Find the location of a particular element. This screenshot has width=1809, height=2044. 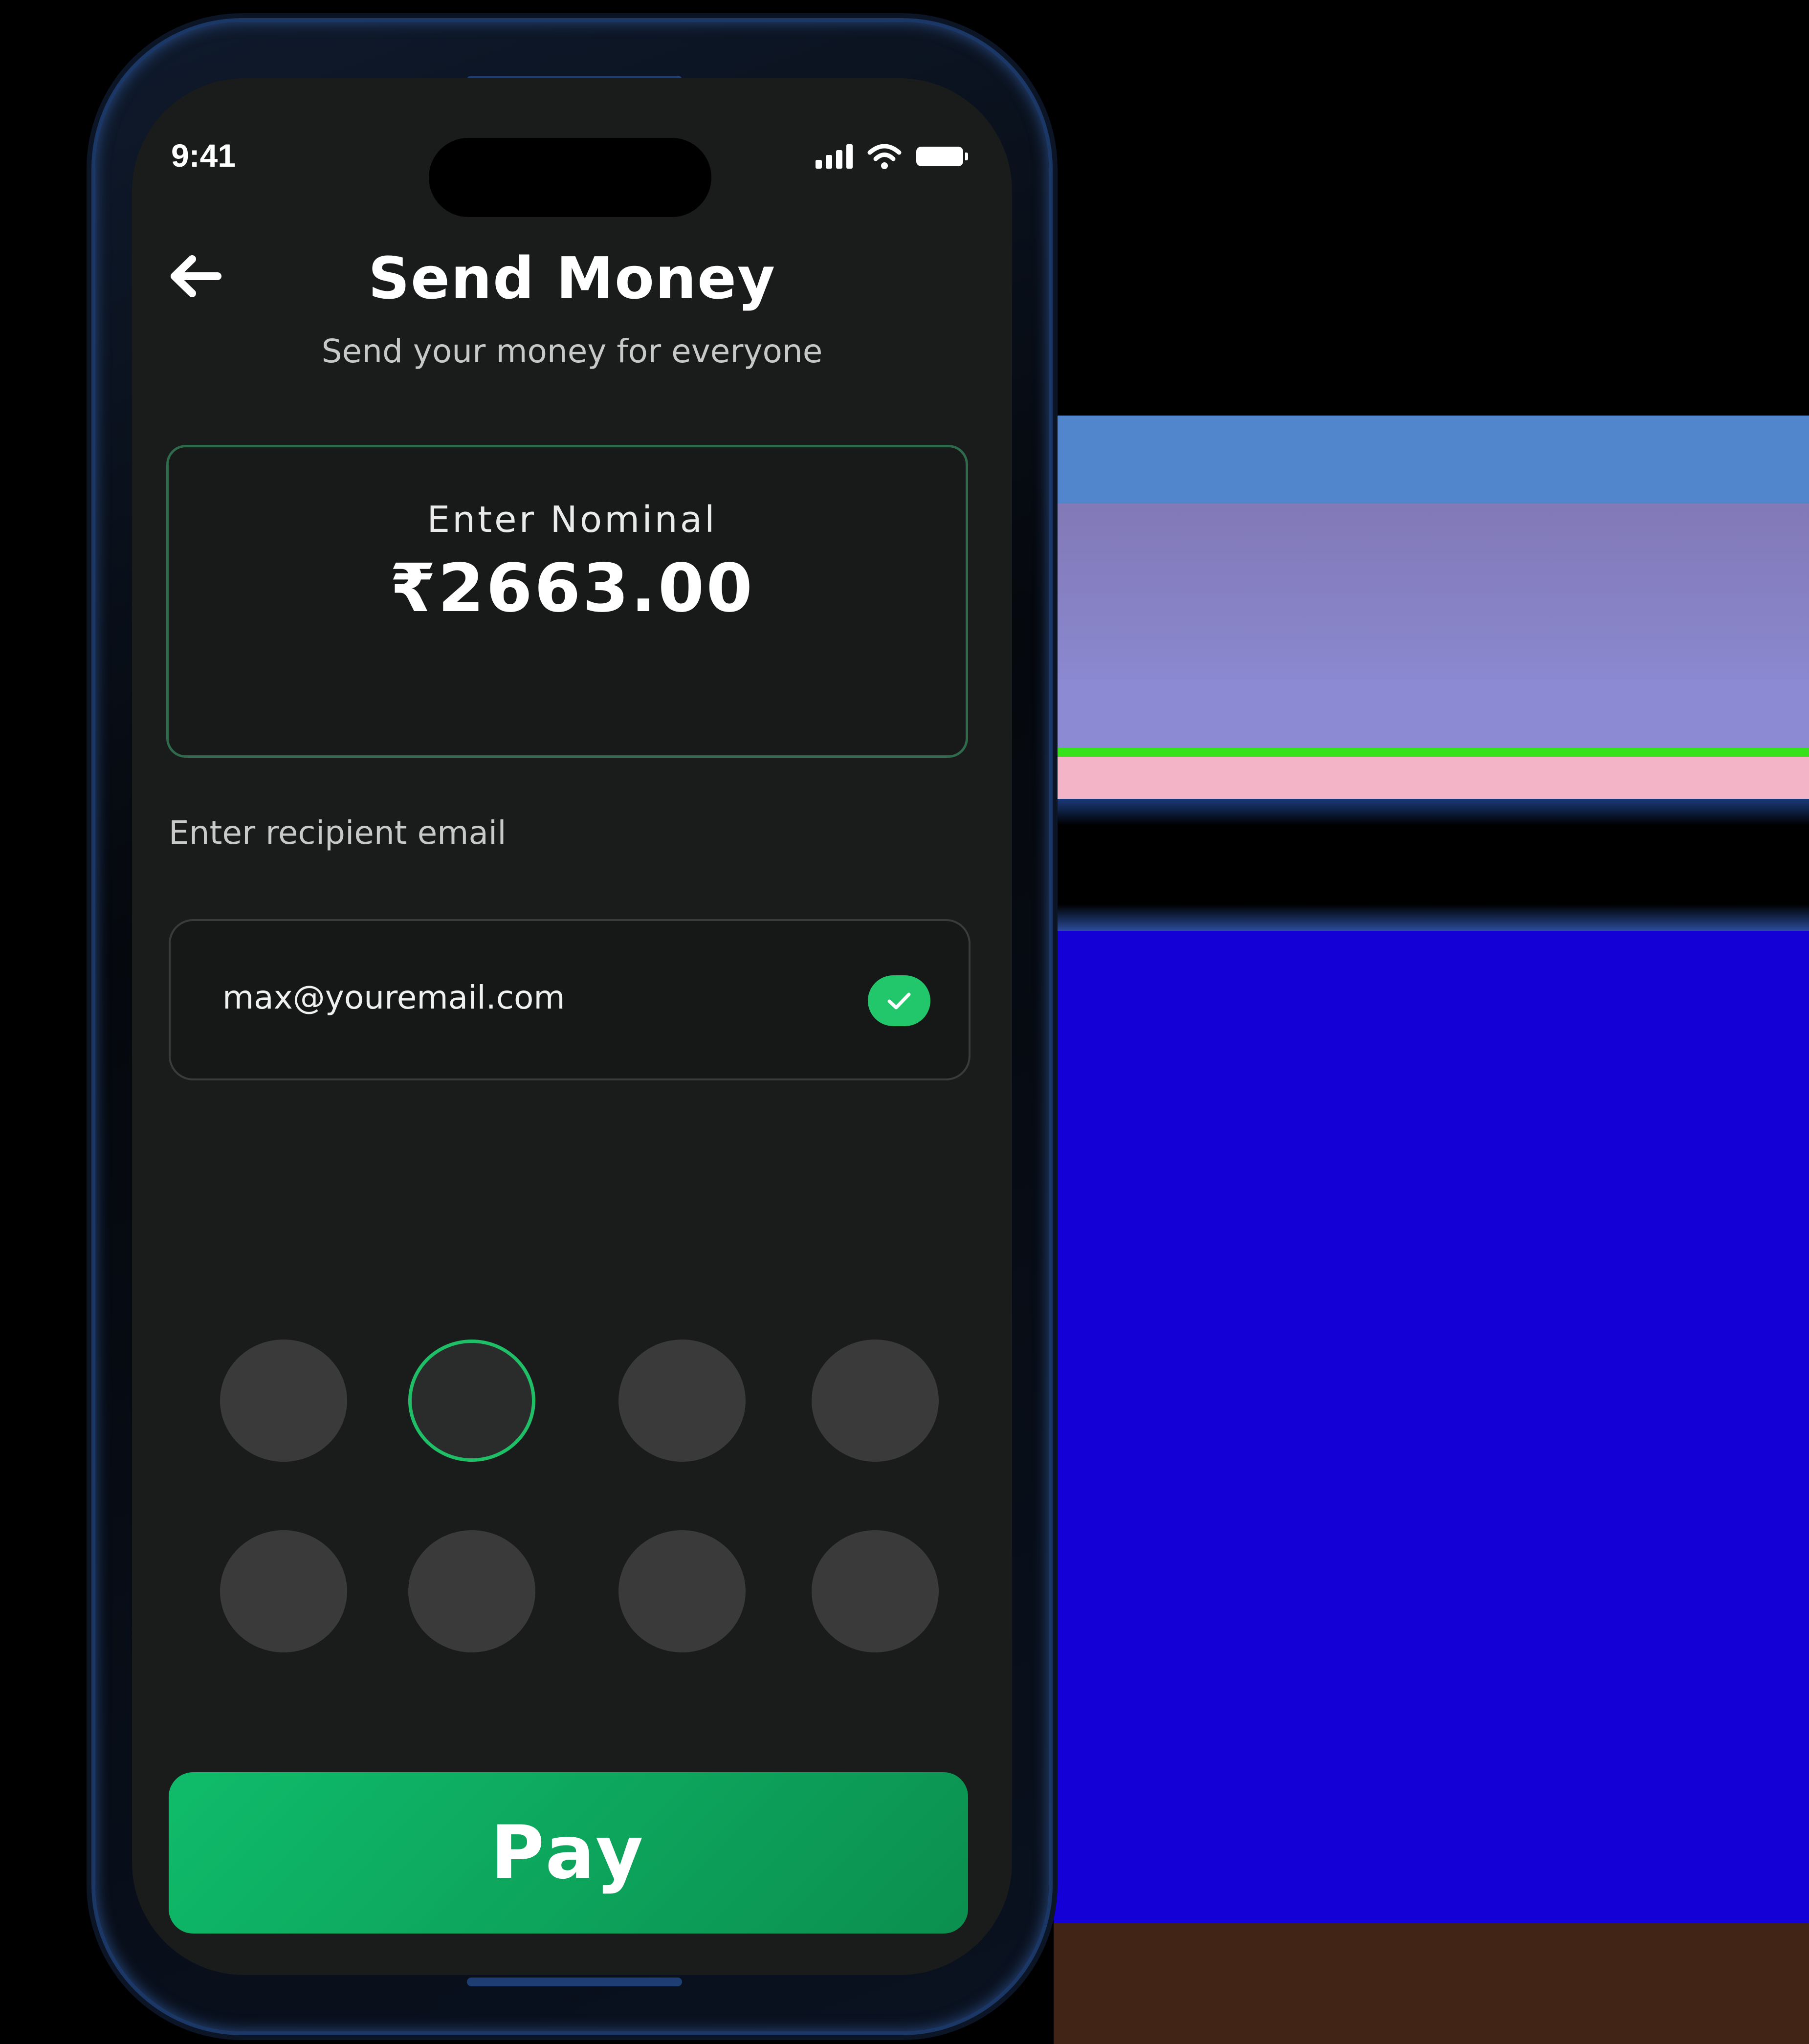

status-time: 9:41 is located at coordinates (203, 155).